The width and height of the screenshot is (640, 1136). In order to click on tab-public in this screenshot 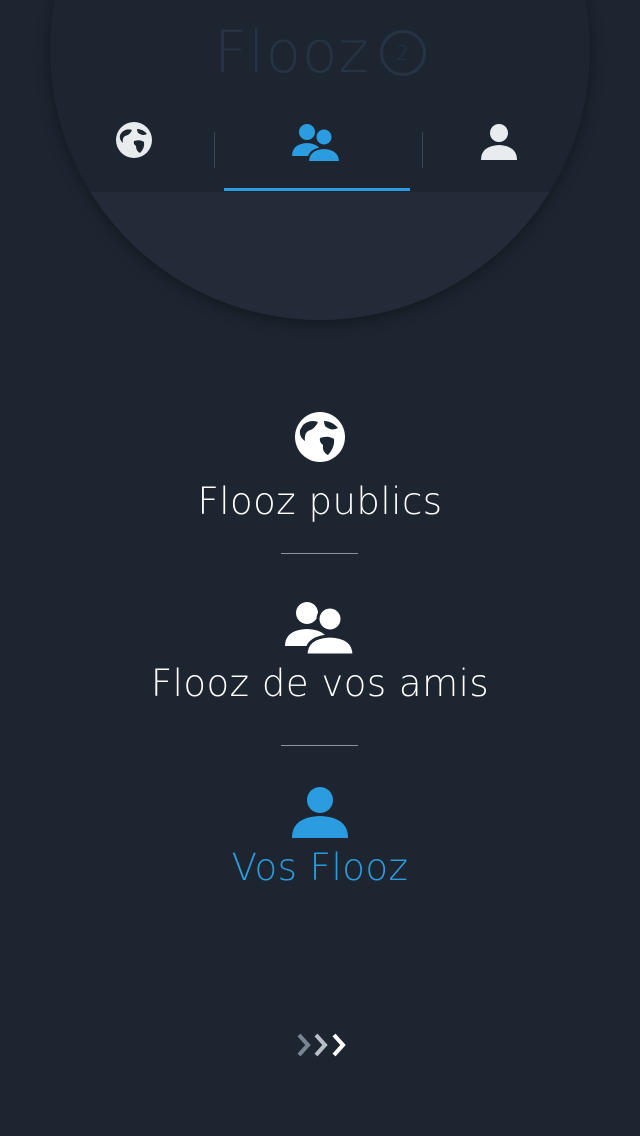, I will do `click(134, 155)`.